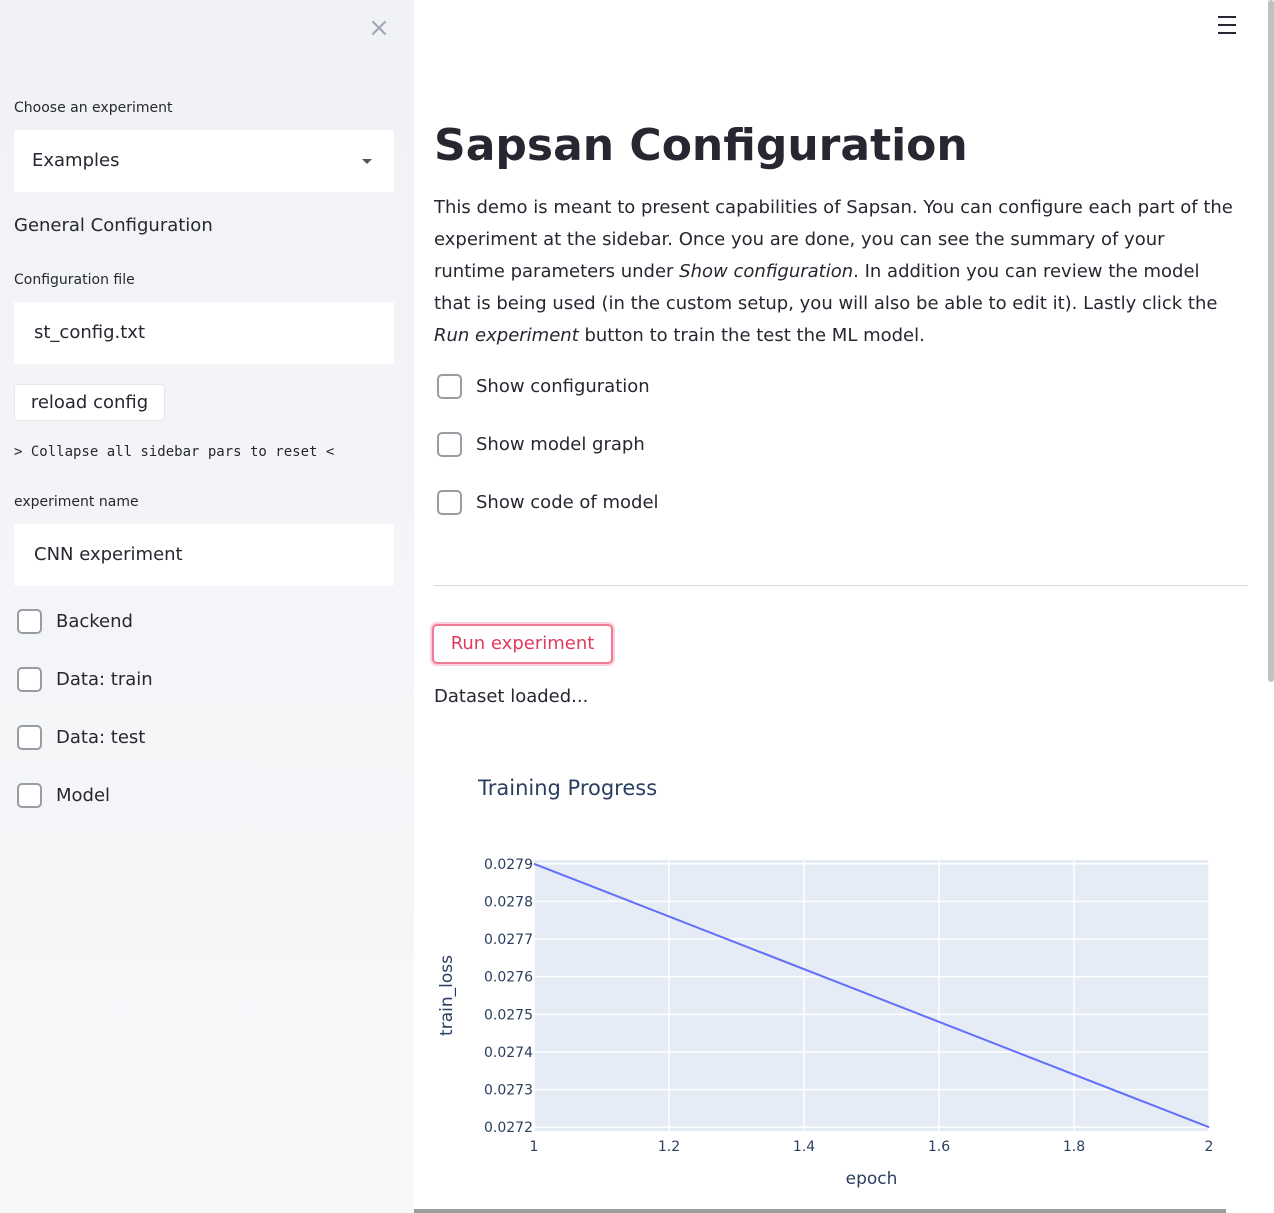 The image size is (1274, 1213). I want to click on run-experiment-button: Run experiment, so click(522, 644).